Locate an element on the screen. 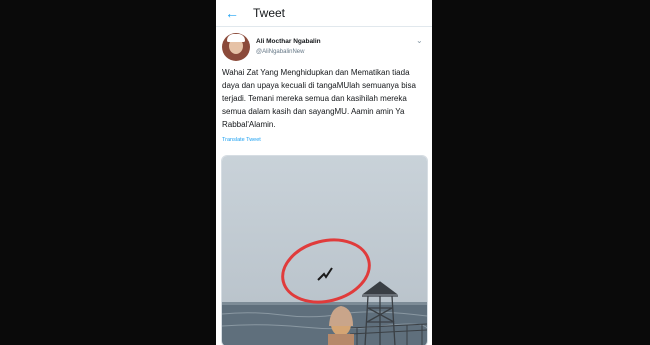 The width and height of the screenshot is (650, 345). chevron-down-icon: ⌄ is located at coordinates (419, 40).